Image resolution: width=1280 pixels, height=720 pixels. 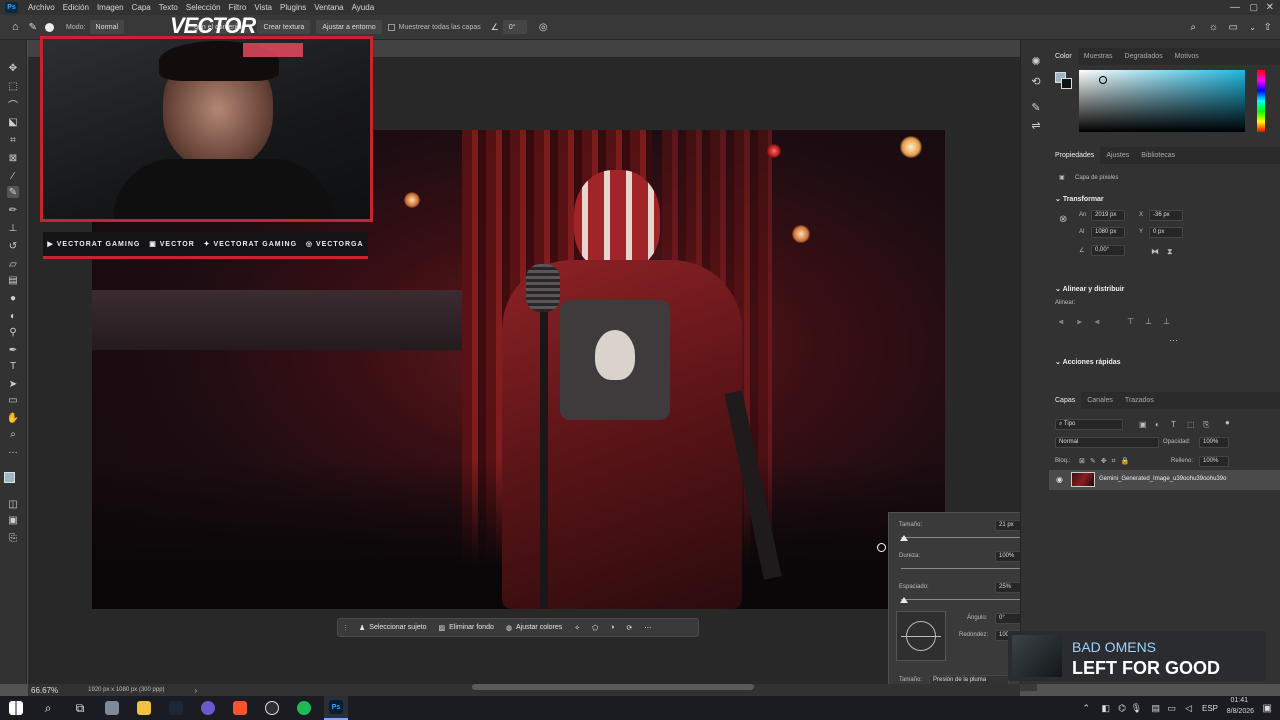 I want to click on blur-tool-icon: ●, so click(x=13, y=298).